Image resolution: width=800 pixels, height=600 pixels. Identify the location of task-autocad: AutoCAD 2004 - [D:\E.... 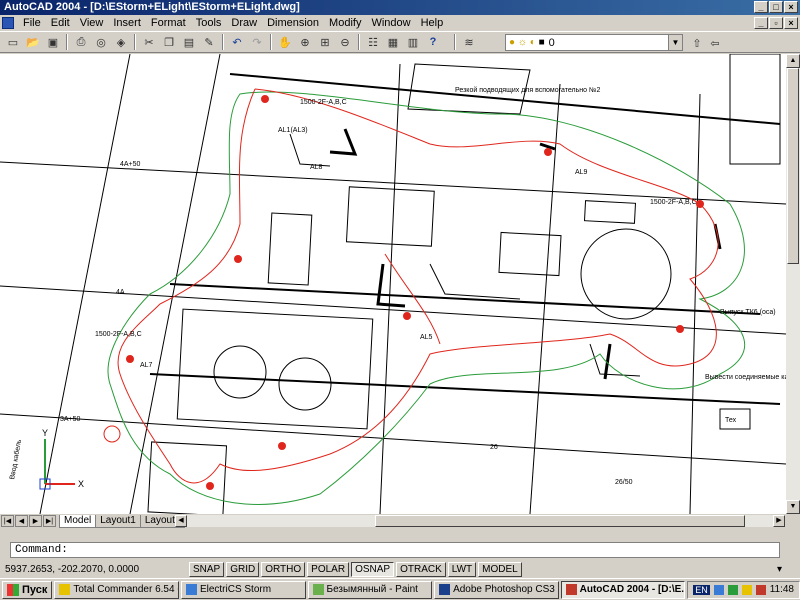
(623, 589).